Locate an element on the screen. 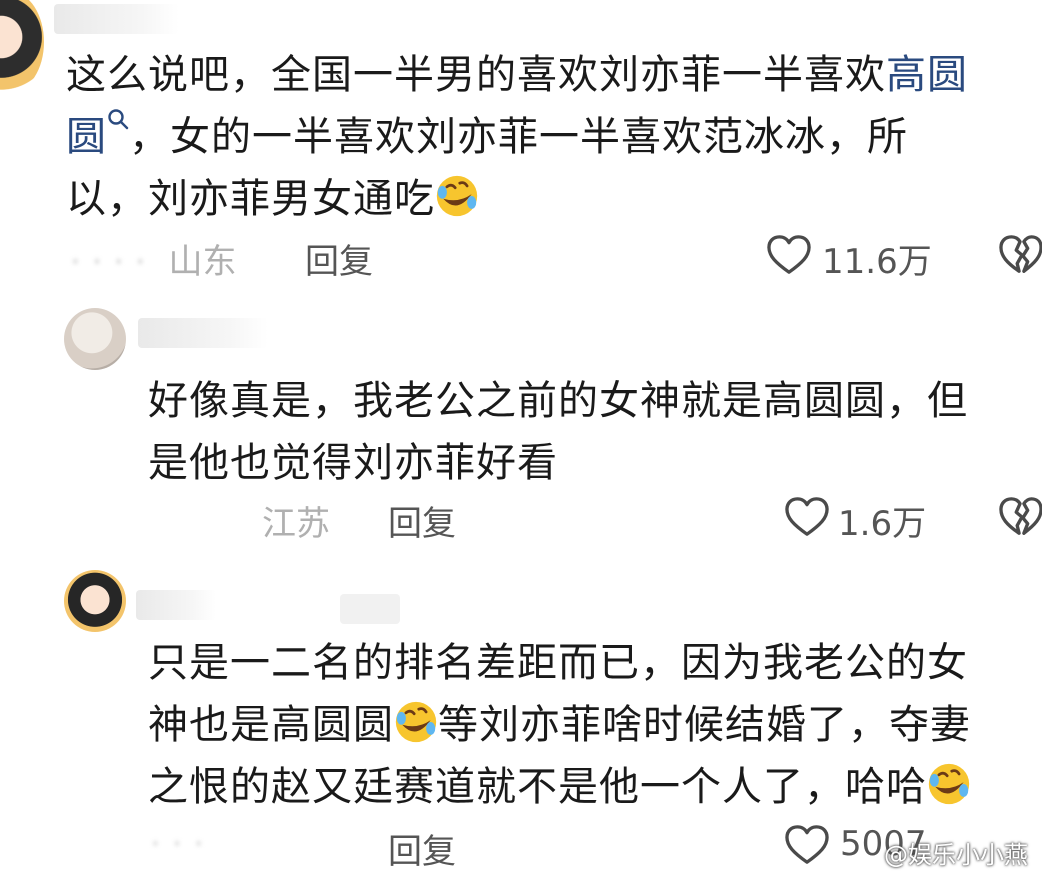 This screenshot has width=1042, height=880. keyword-link: 圆 is located at coordinates (86, 137).